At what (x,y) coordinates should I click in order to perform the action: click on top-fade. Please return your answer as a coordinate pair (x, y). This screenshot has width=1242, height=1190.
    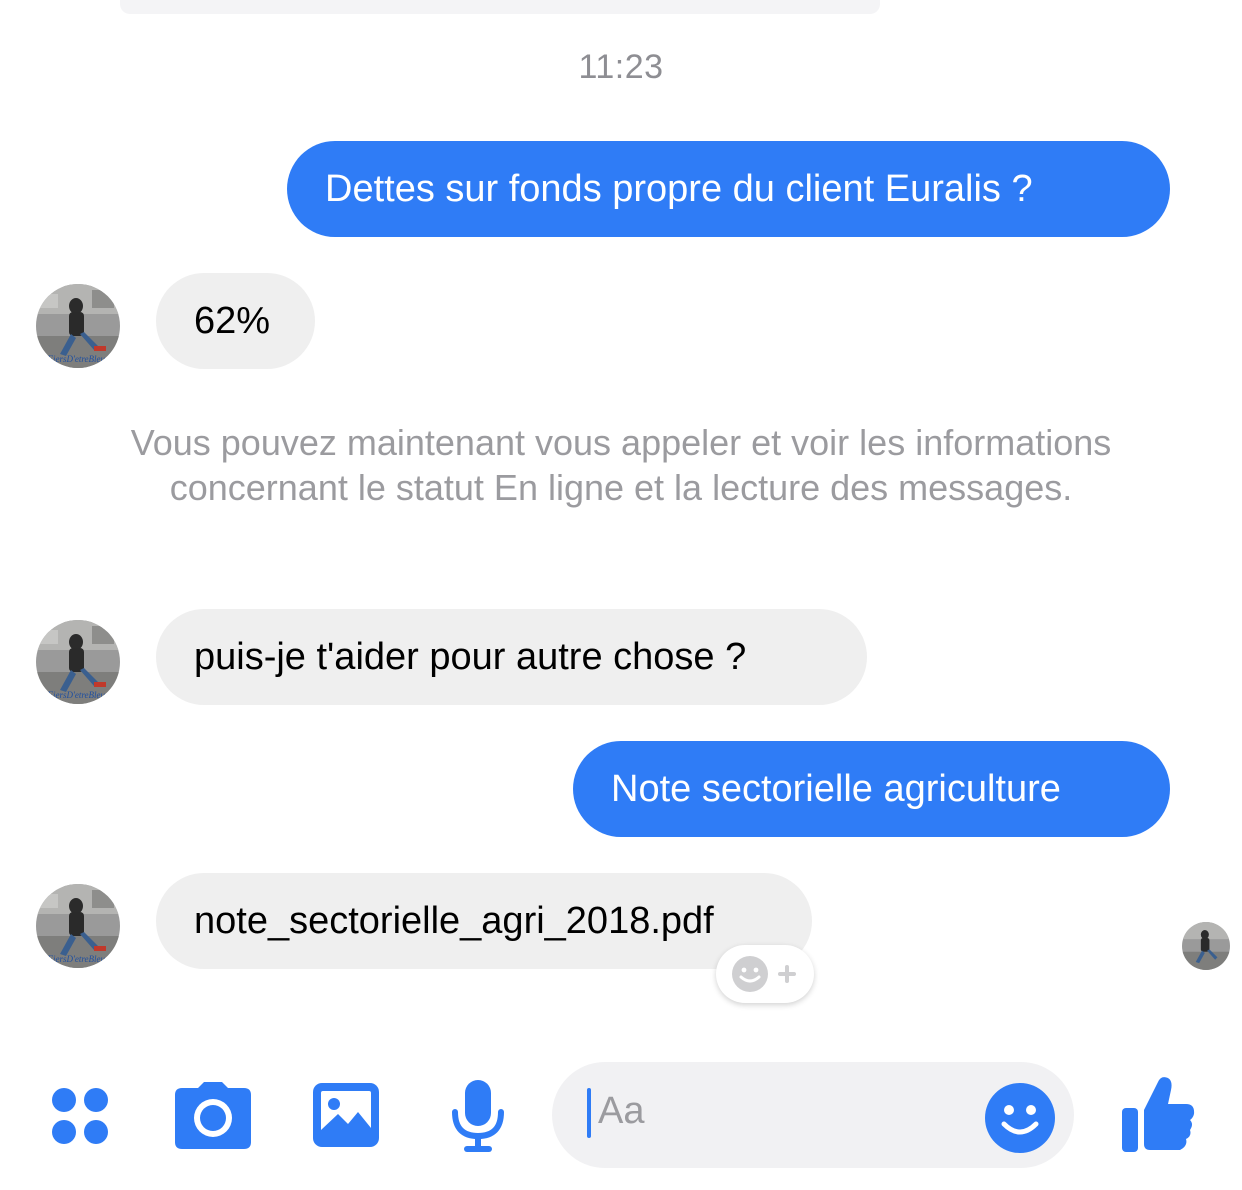
    Looking at the image, I should click on (500, 7).